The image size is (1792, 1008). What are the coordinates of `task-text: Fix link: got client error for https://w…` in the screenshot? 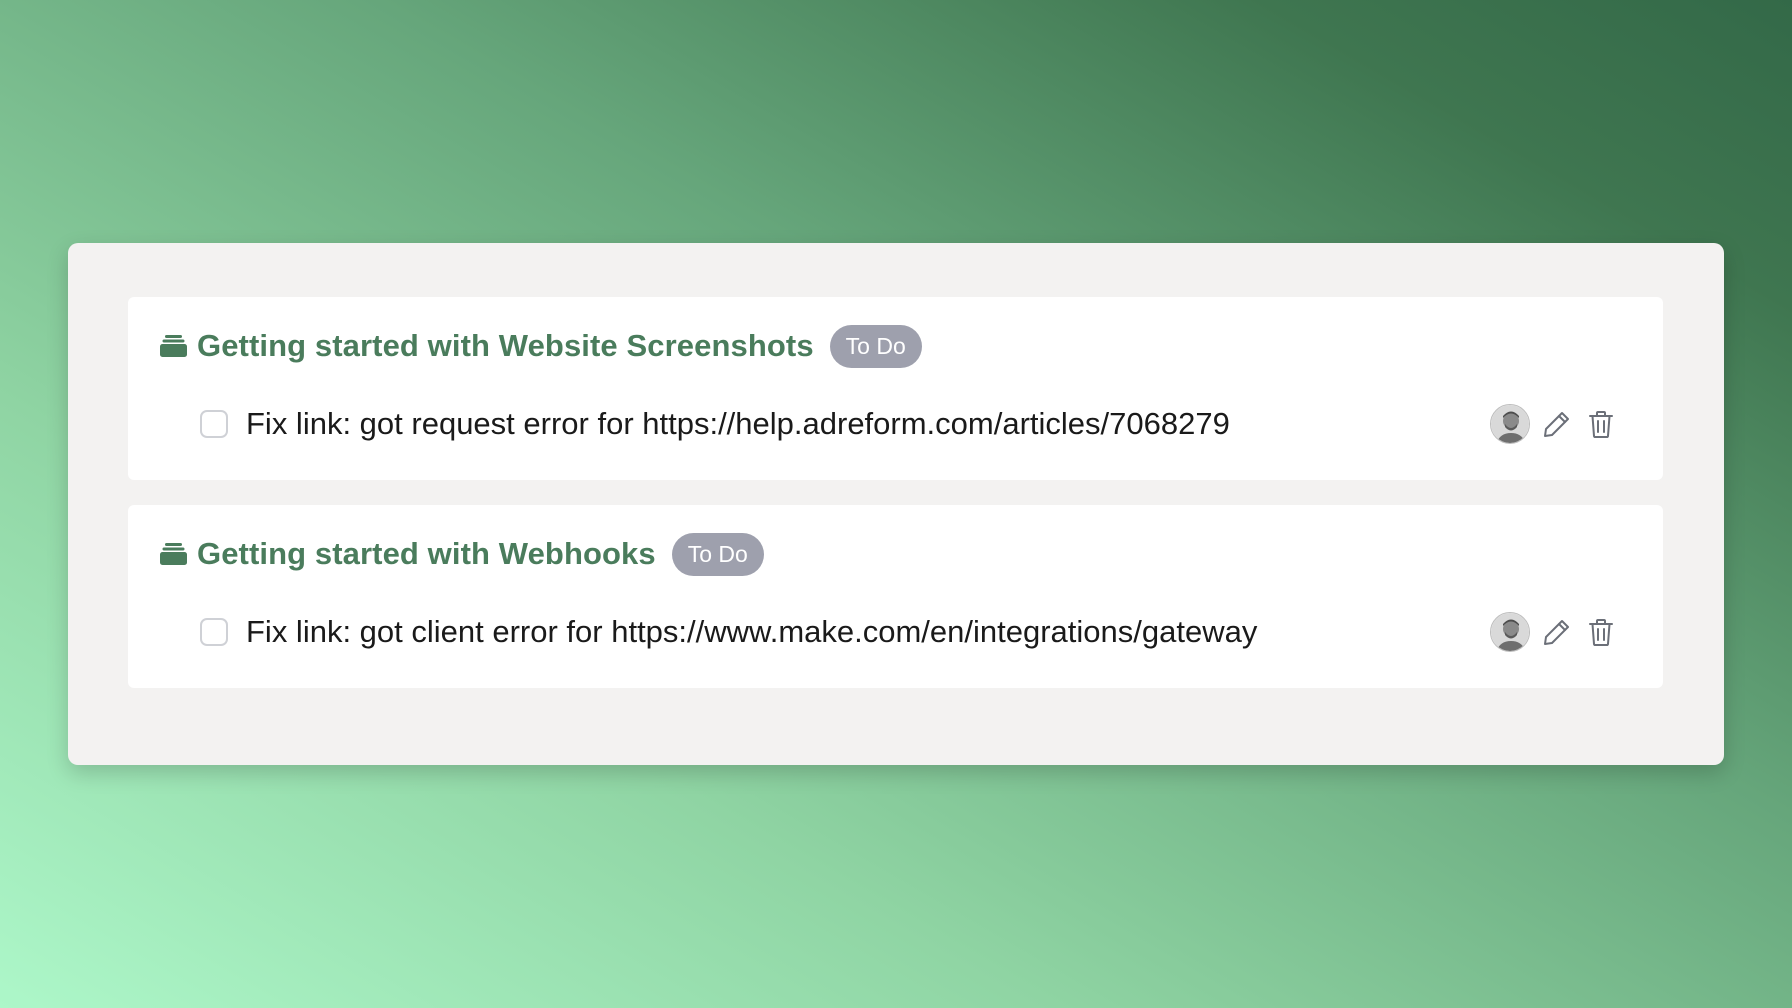 It's located at (868, 632).